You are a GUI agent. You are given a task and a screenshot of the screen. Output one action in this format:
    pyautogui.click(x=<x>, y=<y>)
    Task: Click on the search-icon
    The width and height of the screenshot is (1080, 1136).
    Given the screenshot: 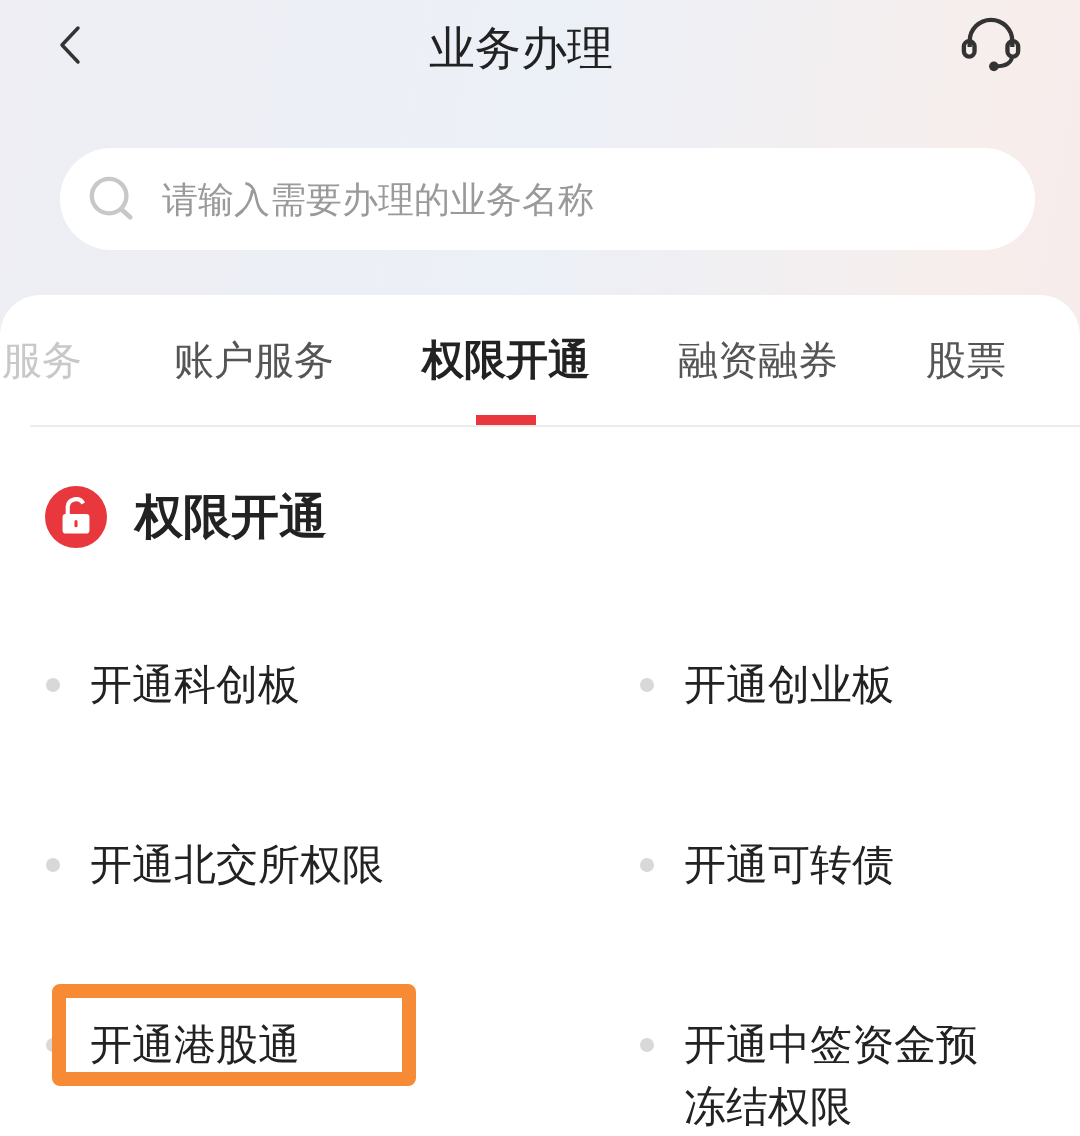 What is the action you would take?
    pyautogui.click(x=112, y=199)
    